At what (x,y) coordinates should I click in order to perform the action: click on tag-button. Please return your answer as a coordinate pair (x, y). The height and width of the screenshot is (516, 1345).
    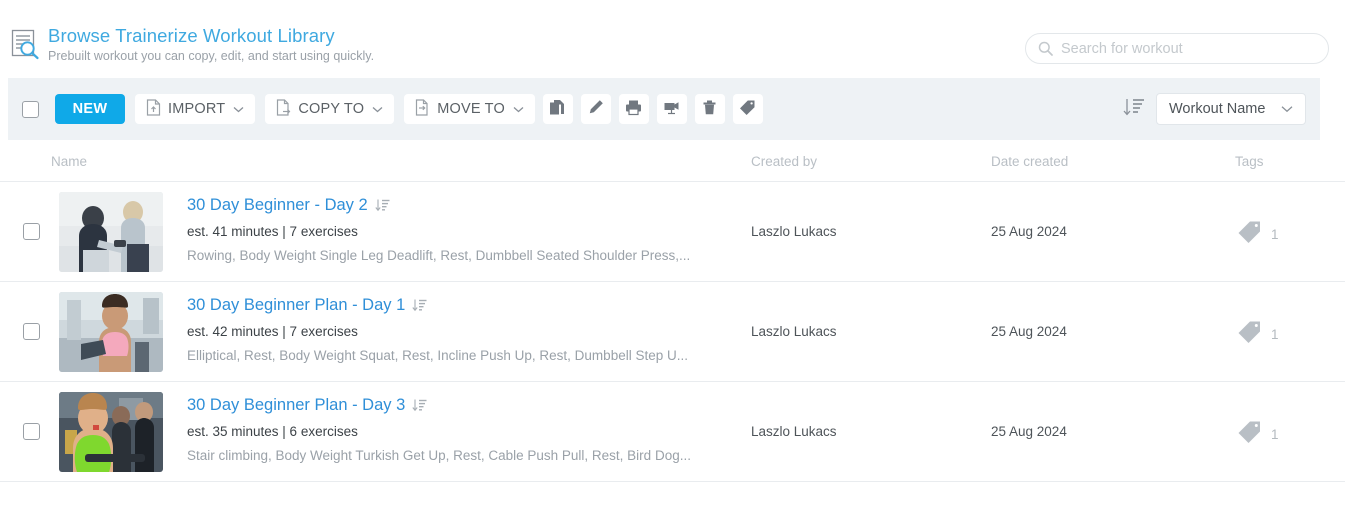
    Looking at the image, I should click on (747, 109).